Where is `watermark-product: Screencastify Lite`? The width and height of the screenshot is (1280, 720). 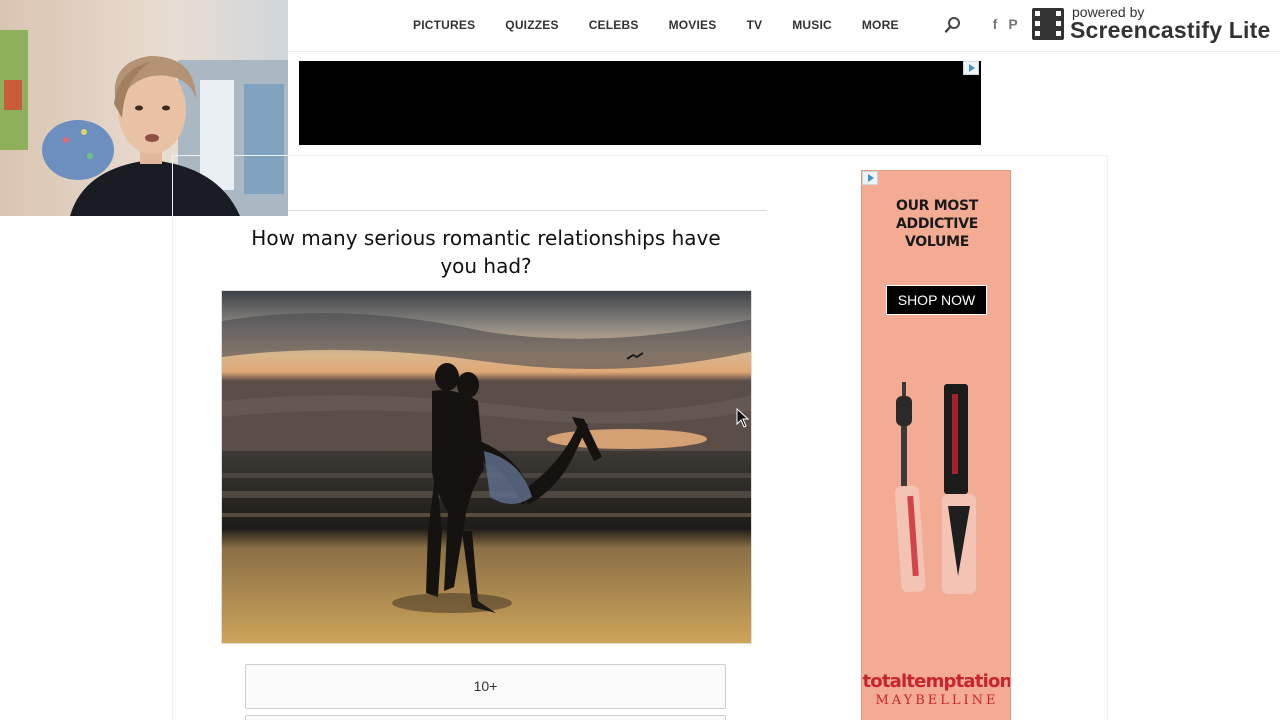 watermark-product: Screencastify Lite is located at coordinates (1170, 30).